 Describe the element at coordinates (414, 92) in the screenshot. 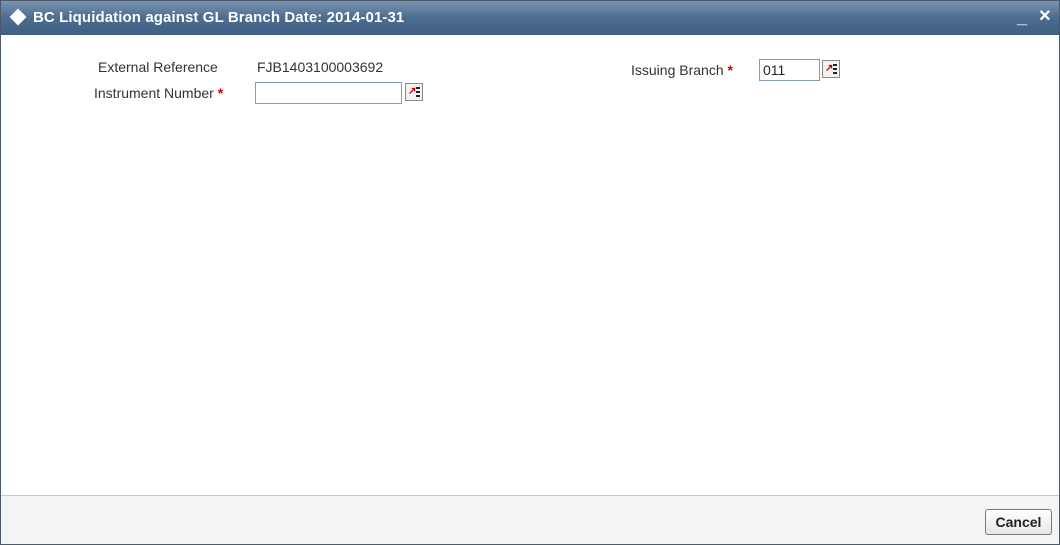

I see `instrument-number-lov-button: ↗` at that location.